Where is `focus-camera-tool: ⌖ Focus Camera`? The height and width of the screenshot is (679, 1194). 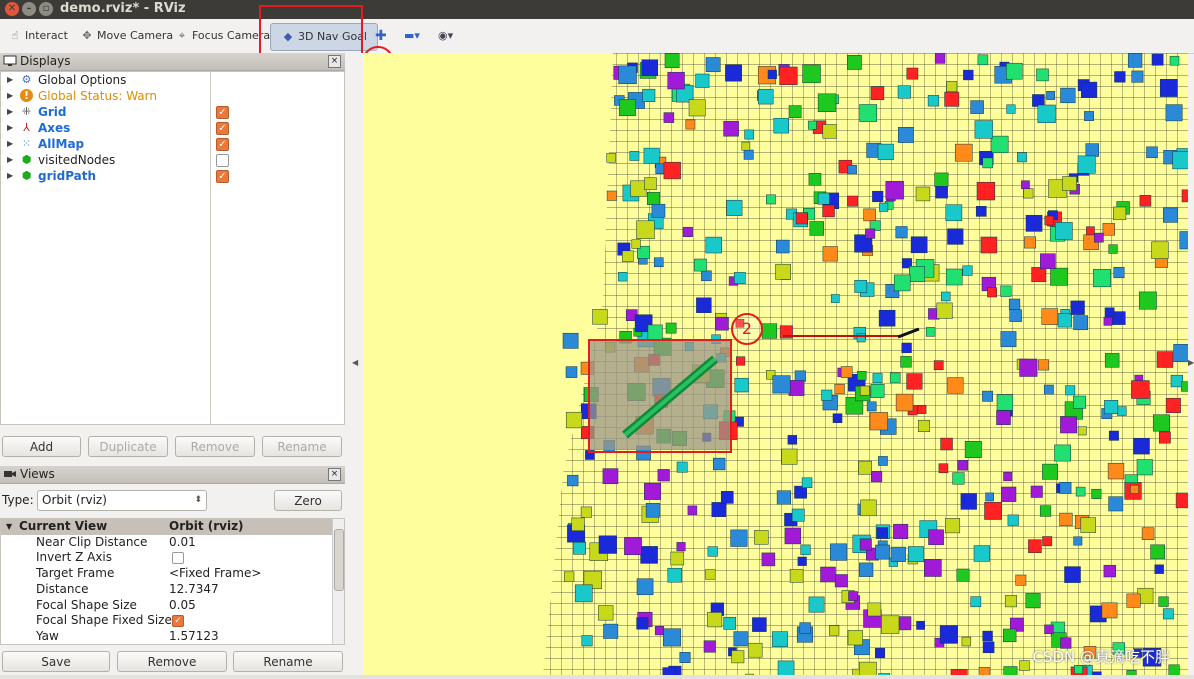
focus-camera-tool: ⌖ Focus Camera is located at coordinates (222, 37).